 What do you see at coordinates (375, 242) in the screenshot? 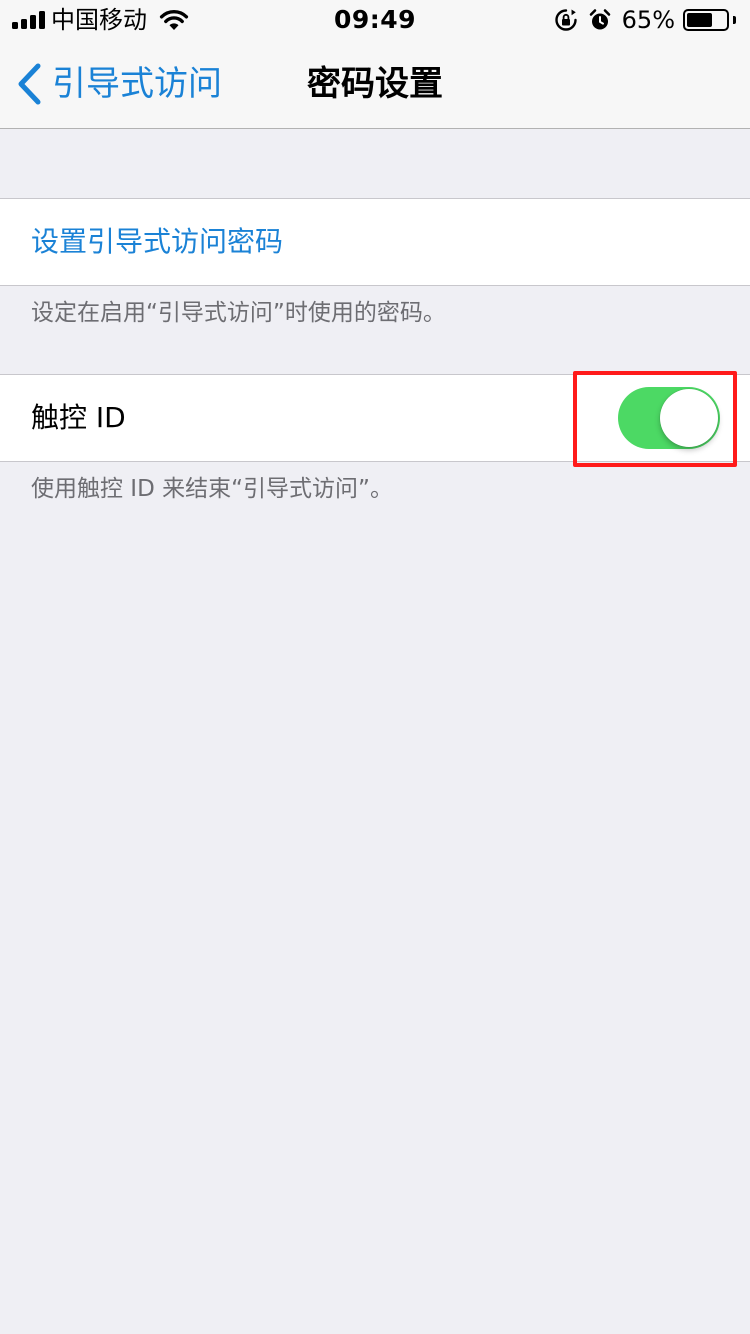
I see `set-passcode-cell: 设置引导式访问密码` at bounding box center [375, 242].